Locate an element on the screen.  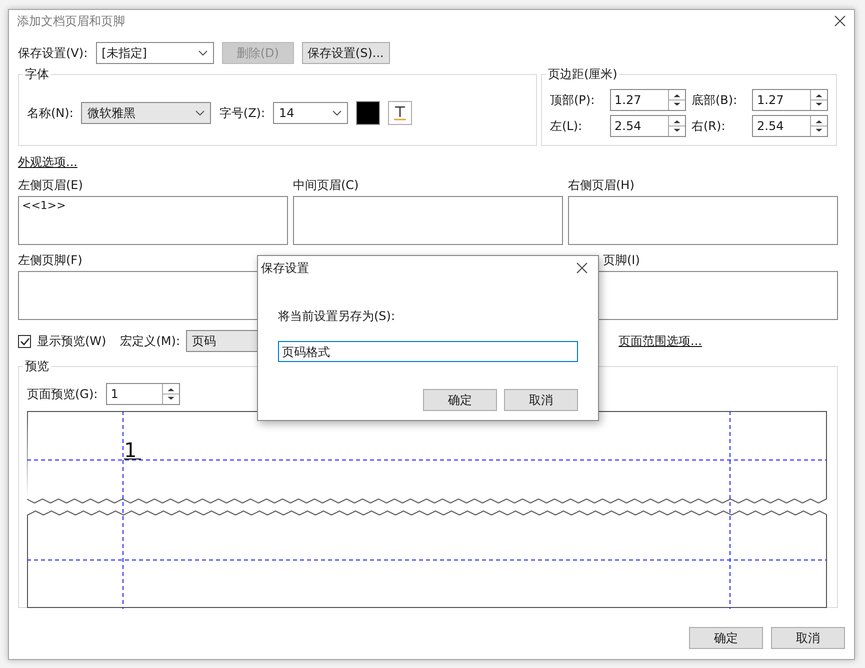
field-label: 顶部(P): is located at coordinates (573, 100).